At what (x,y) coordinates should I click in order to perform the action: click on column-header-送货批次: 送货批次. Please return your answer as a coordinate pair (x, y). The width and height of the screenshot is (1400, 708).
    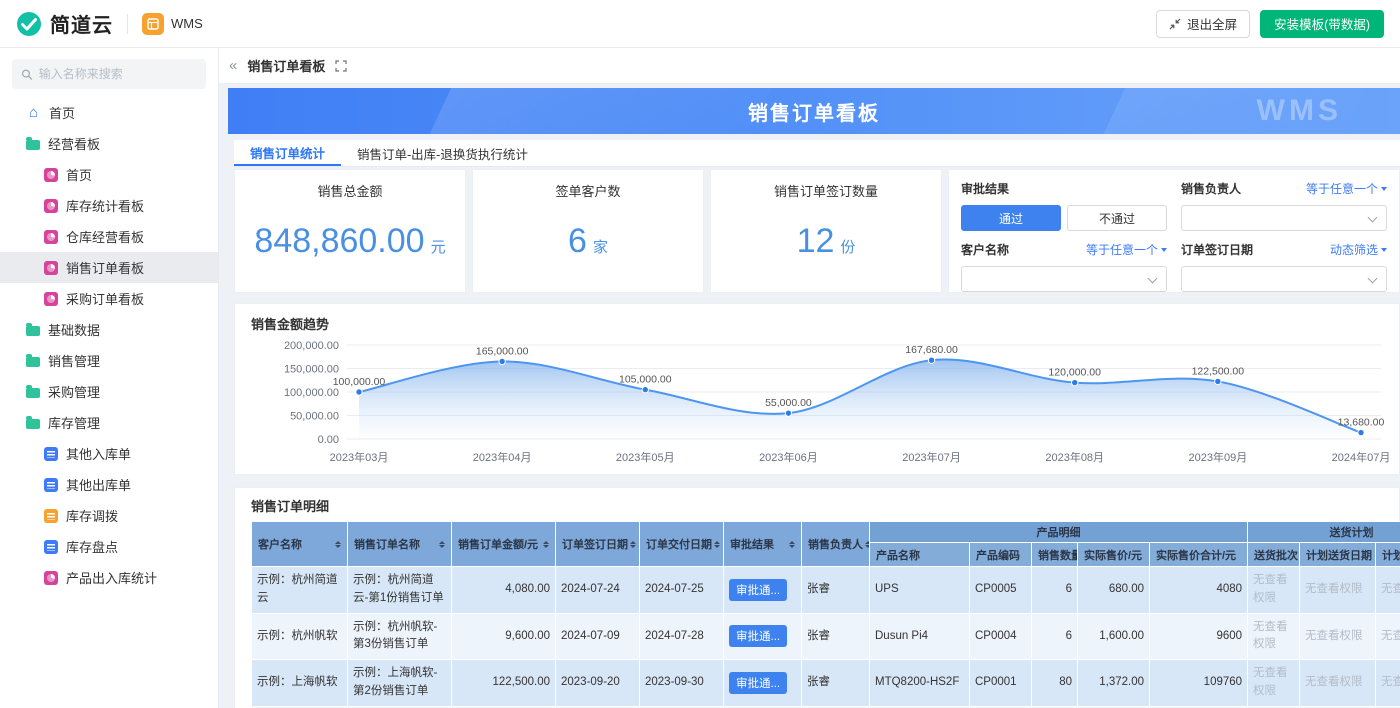
    Looking at the image, I should click on (1274, 554).